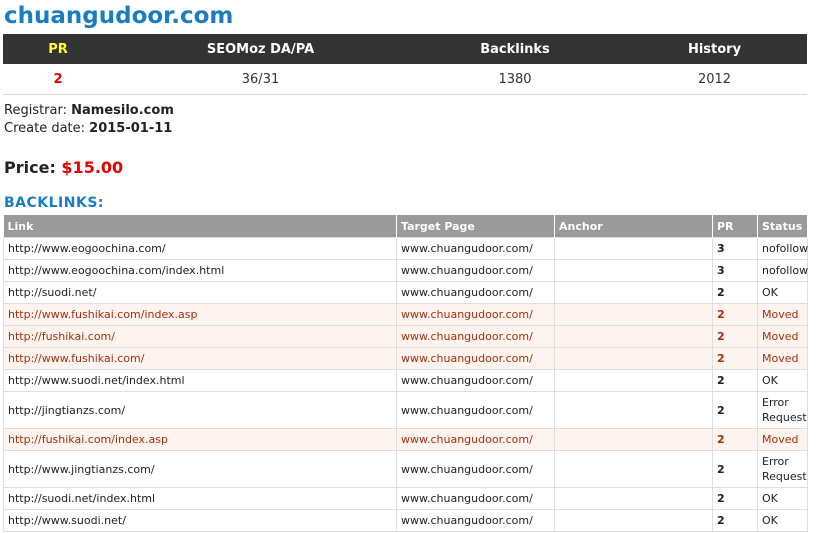  Describe the element at coordinates (260, 79) in the screenshot. I see `summary-seomoz-value: 36/31` at that location.